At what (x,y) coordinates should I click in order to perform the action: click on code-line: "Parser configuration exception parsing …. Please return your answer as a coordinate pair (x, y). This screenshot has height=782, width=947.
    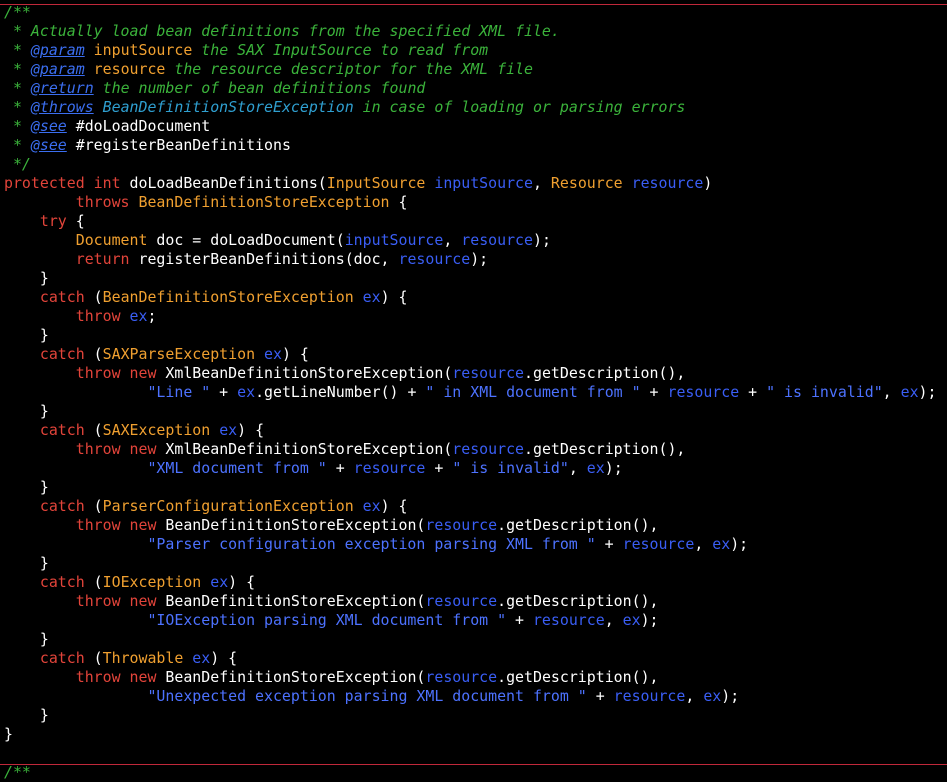
    Looking at the image, I should click on (470, 544).